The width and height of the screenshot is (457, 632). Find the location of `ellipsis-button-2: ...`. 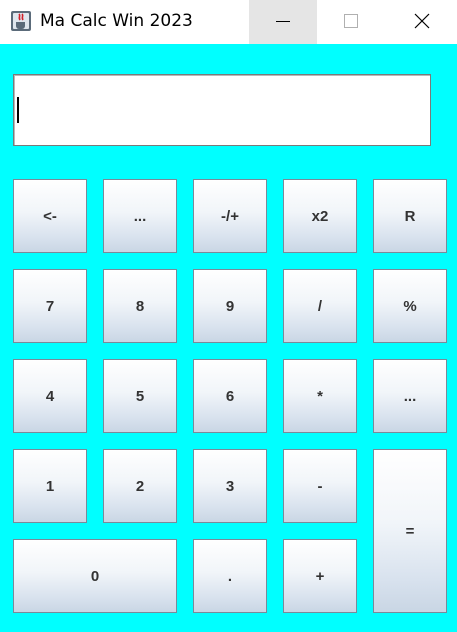

ellipsis-button-2: ... is located at coordinates (410, 396).